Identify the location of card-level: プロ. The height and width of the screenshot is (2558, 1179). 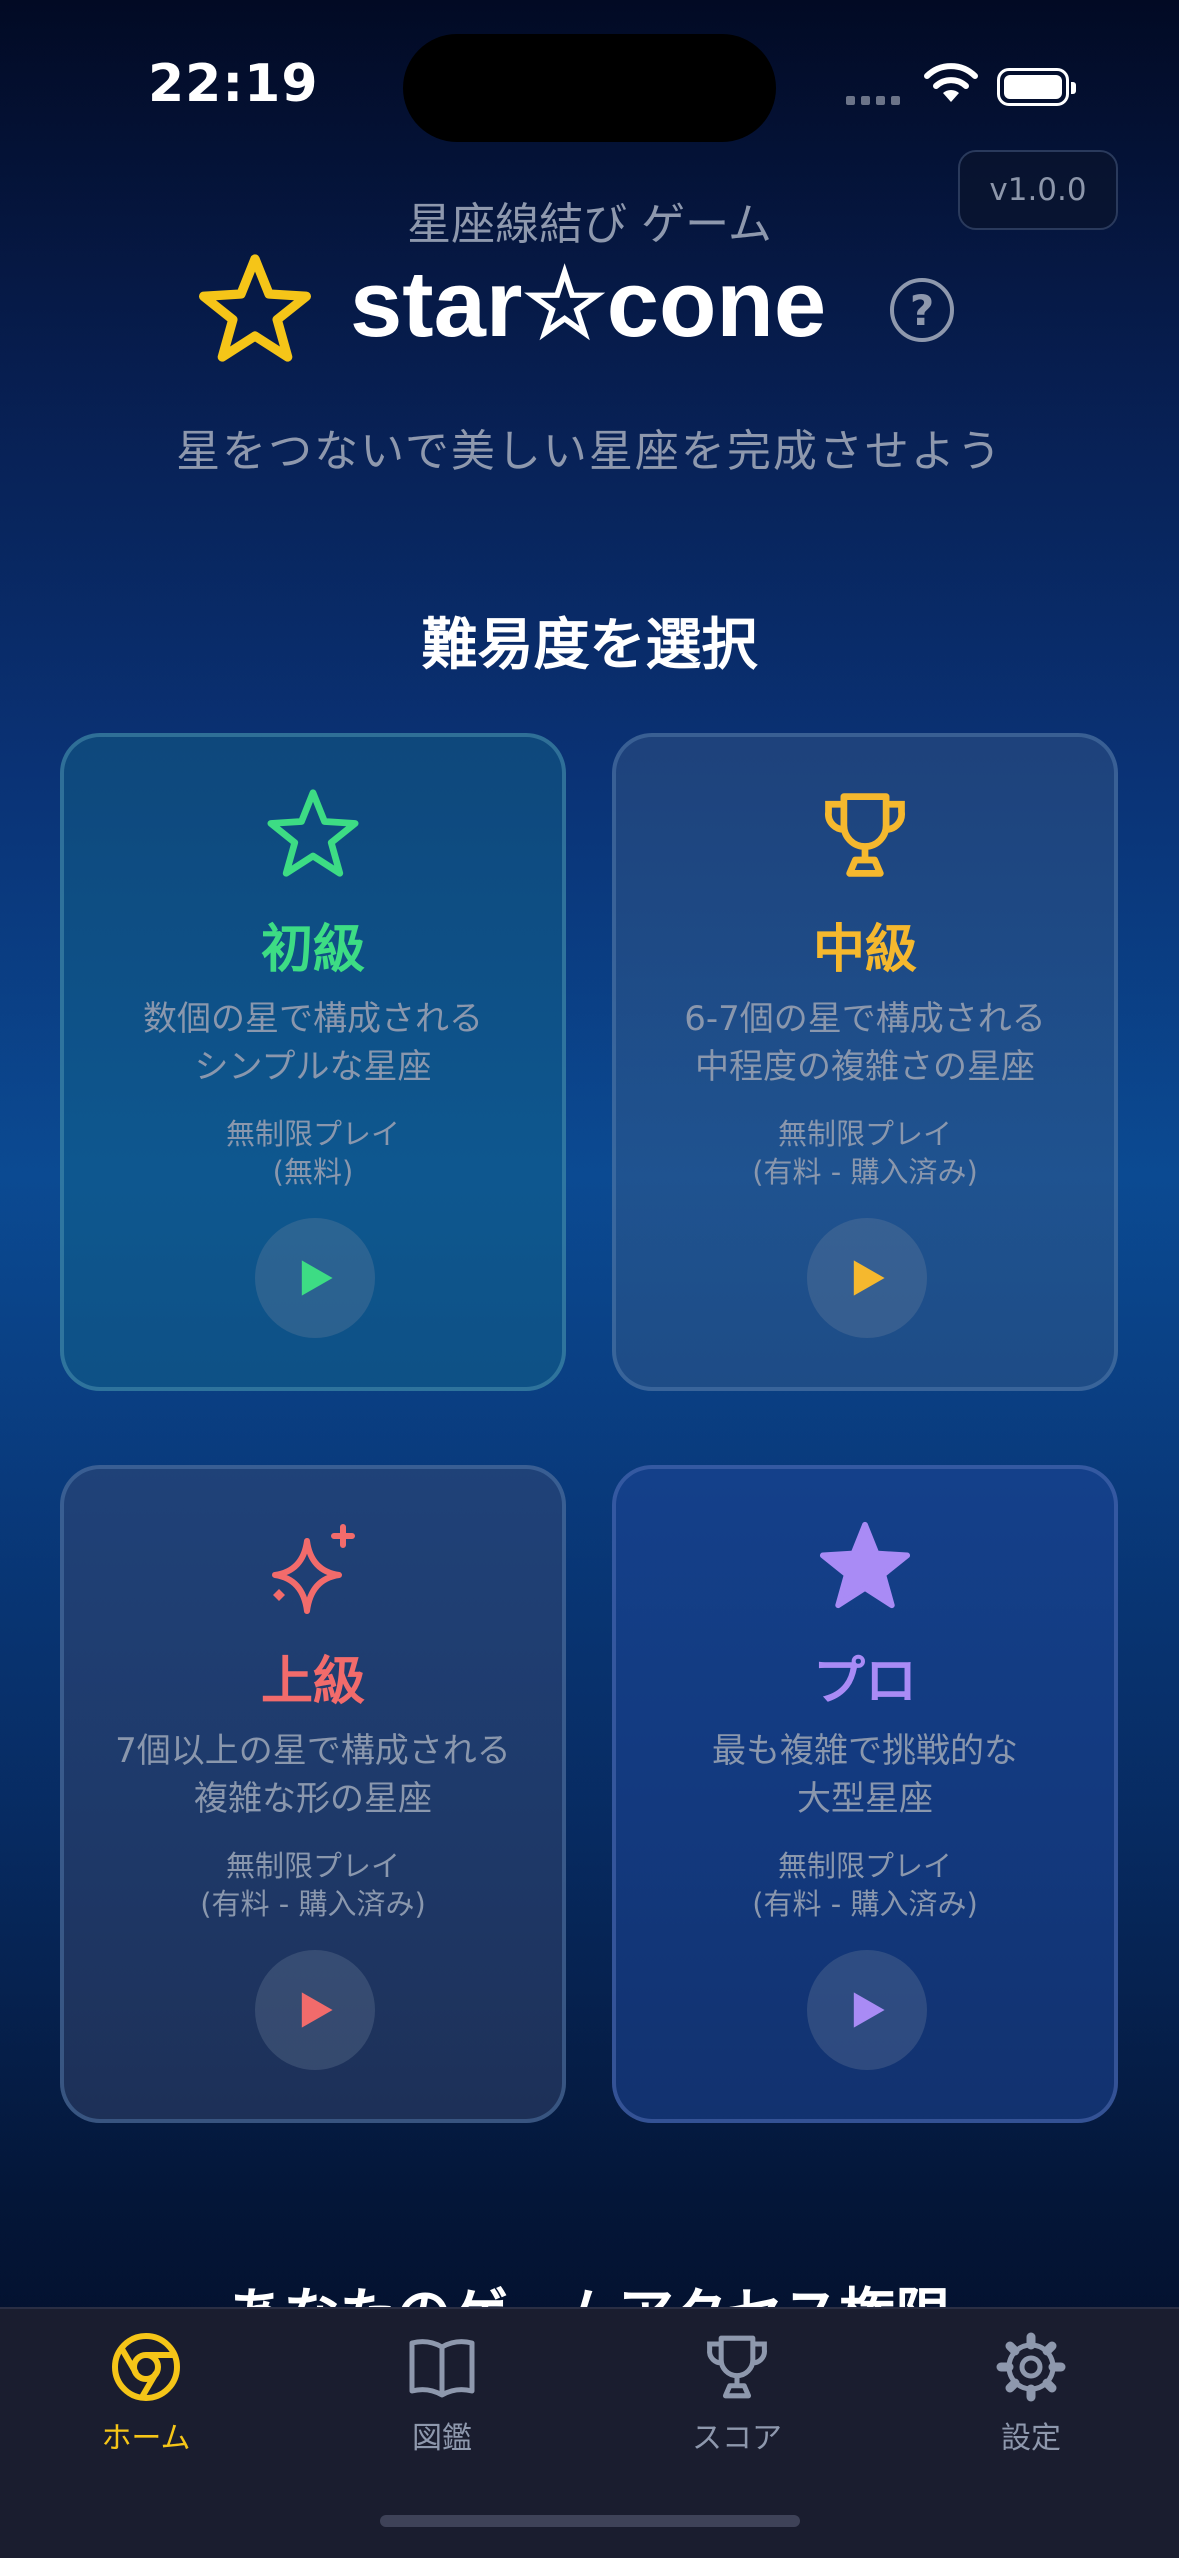
(864, 1682).